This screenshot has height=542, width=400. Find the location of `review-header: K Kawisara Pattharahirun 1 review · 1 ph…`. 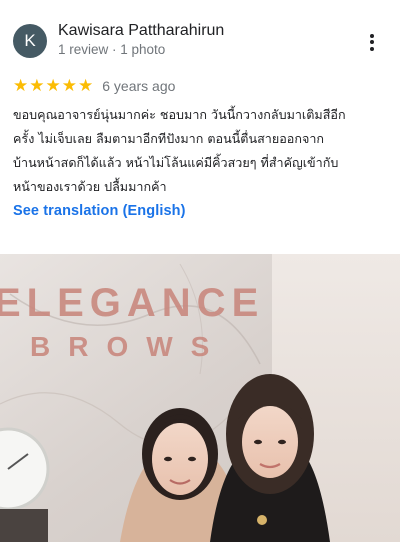

review-header: K Kawisara Pattharahirun 1 review · 1 ph… is located at coordinates (200, 35).